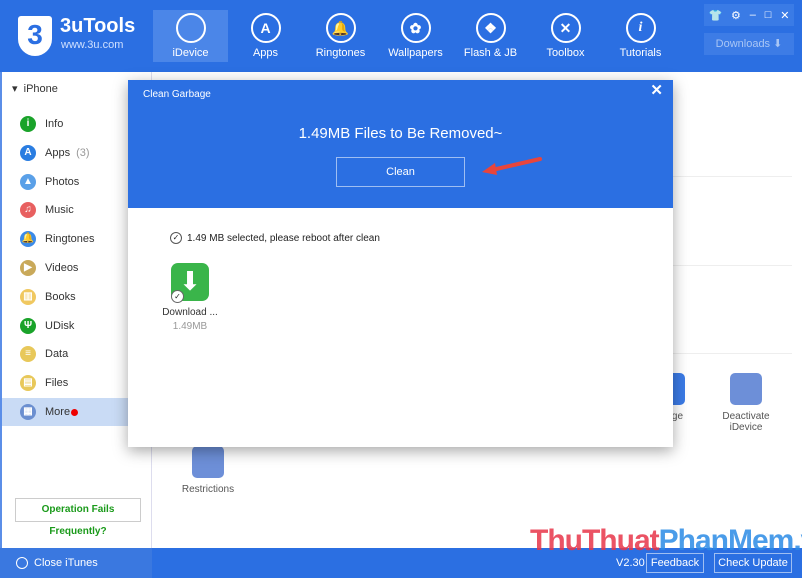 This screenshot has width=802, height=578. Describe the element at coordinates (57, 383) in the screenshot. I see `sidebar-item-label: Files` at that location.